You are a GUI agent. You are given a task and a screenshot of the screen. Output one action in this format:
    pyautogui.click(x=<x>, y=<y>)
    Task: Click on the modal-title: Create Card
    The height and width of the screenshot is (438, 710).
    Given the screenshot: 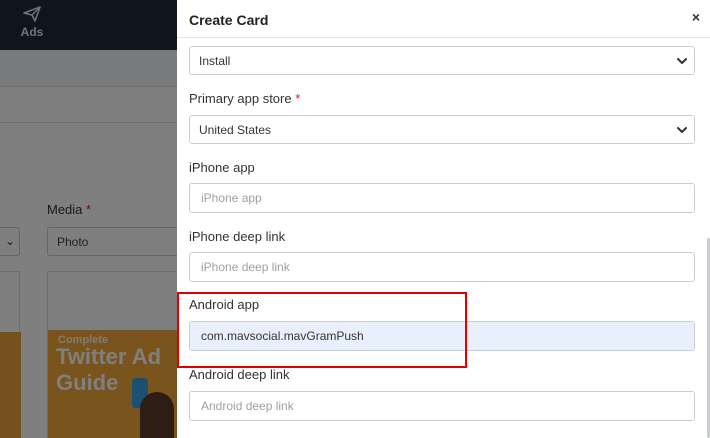 What is the action you would take?
    pyautogui.click(x=229, y=20)
    